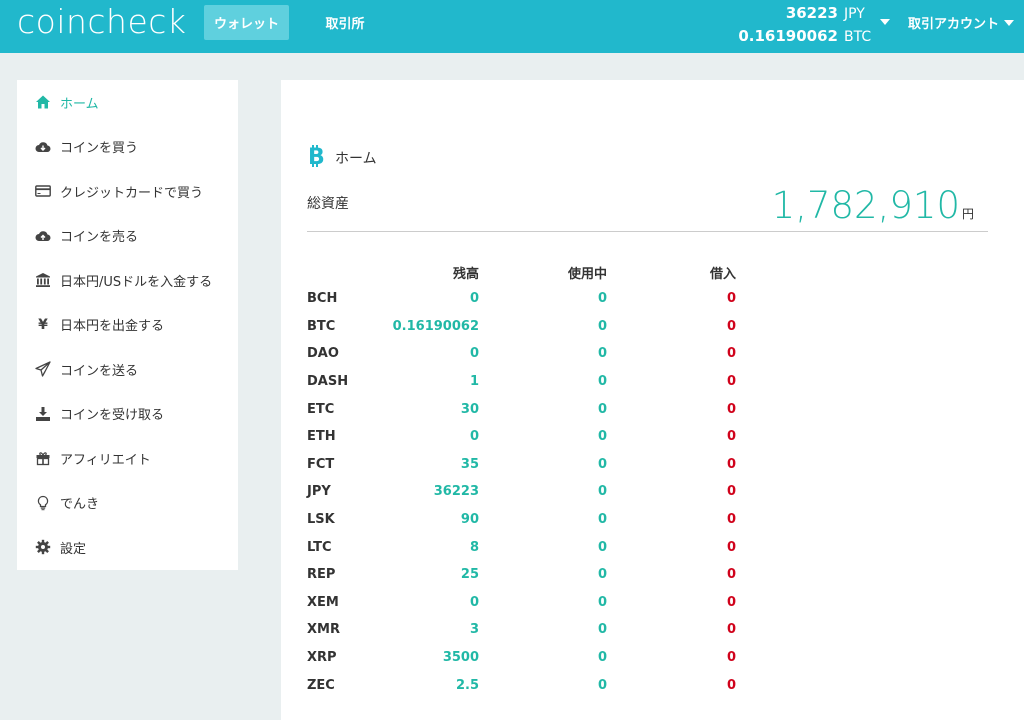 The height and width of the screenshot is (720, 1024). What do you see at coordinates (521, 327) in the screenshot?
I see `table-row: BTC 0.16190062 0 0` at bounding box center [521, 327].